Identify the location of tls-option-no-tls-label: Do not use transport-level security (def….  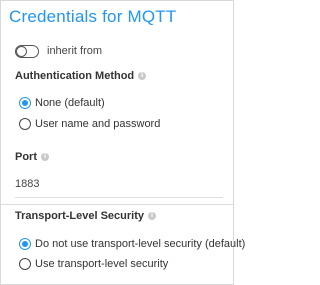
(140, 244).